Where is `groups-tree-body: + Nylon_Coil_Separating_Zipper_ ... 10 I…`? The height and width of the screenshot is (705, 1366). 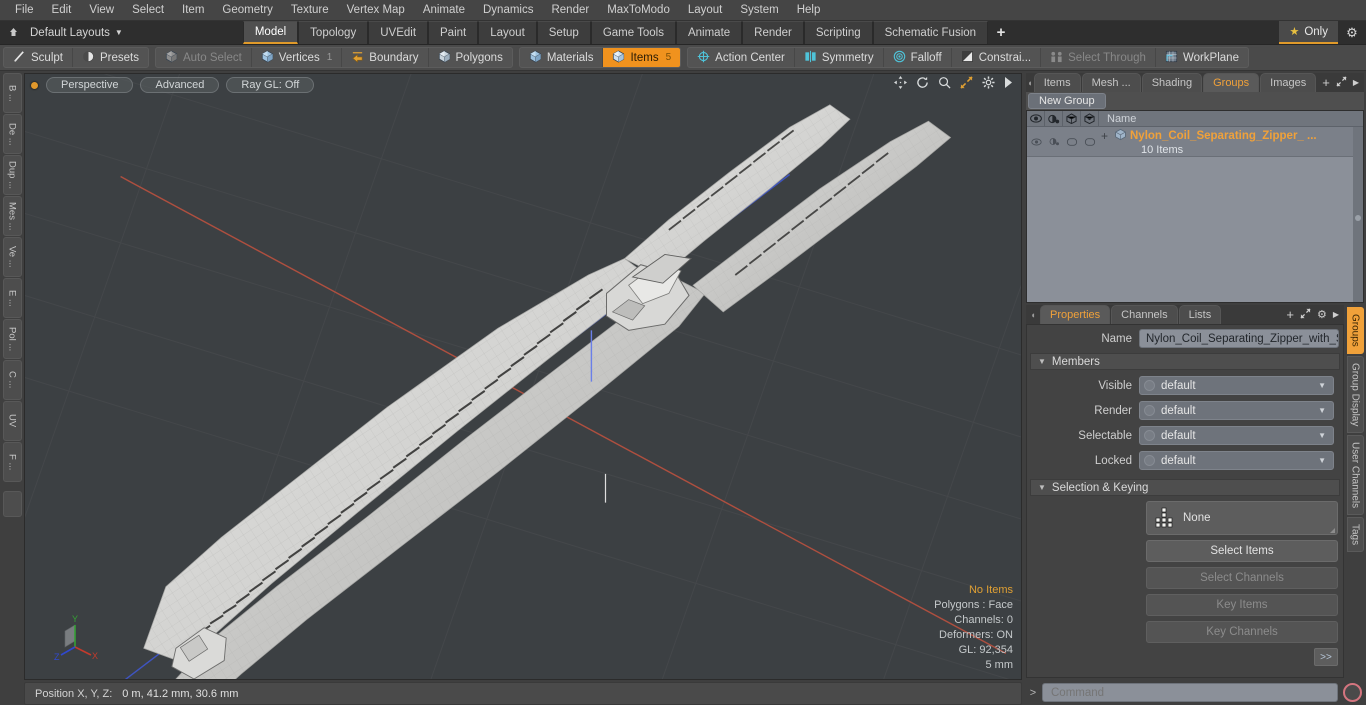
groups-tree-body: + Nylon_Coil_Separating_Zipper_ ... 10 I… is located at coordinates (1195, 214).